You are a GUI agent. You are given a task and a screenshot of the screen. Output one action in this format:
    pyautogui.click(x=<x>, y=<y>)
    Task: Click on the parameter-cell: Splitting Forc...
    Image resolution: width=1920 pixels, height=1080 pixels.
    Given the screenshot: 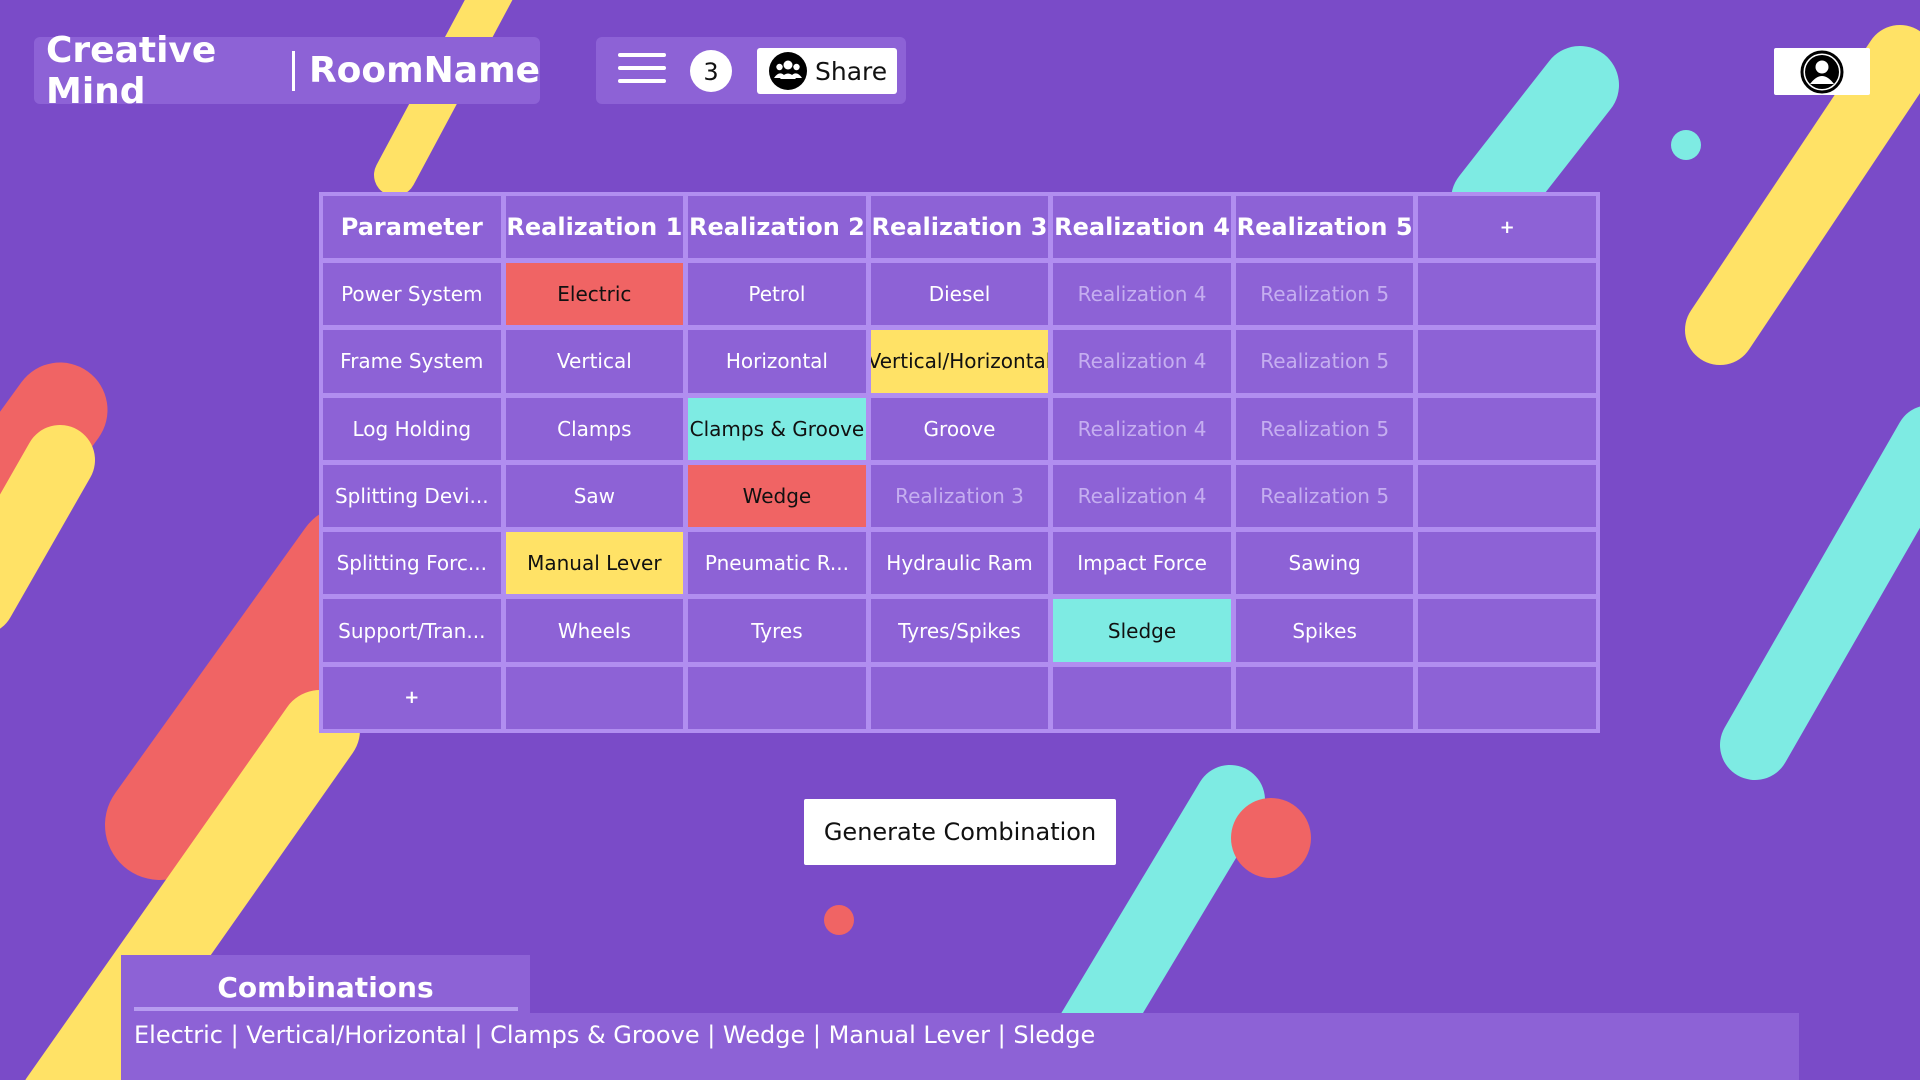 What is the action you would take?
    pyautogui.click(x=412, y=563)
    